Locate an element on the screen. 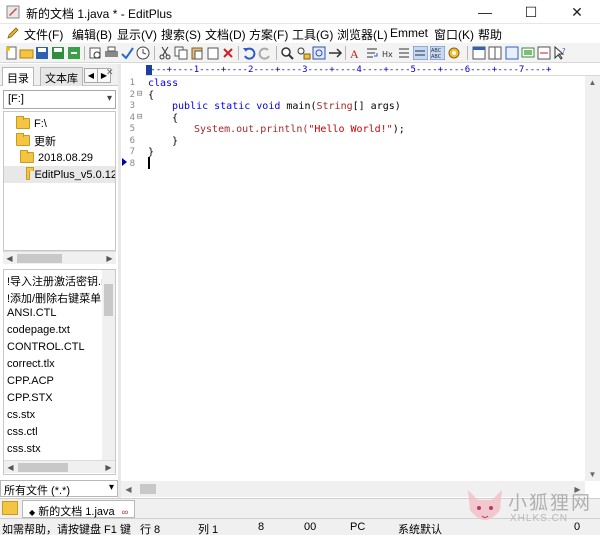 The image size is (600, 535). menu-document: 文档(D) is located at coordinates (225, 34).